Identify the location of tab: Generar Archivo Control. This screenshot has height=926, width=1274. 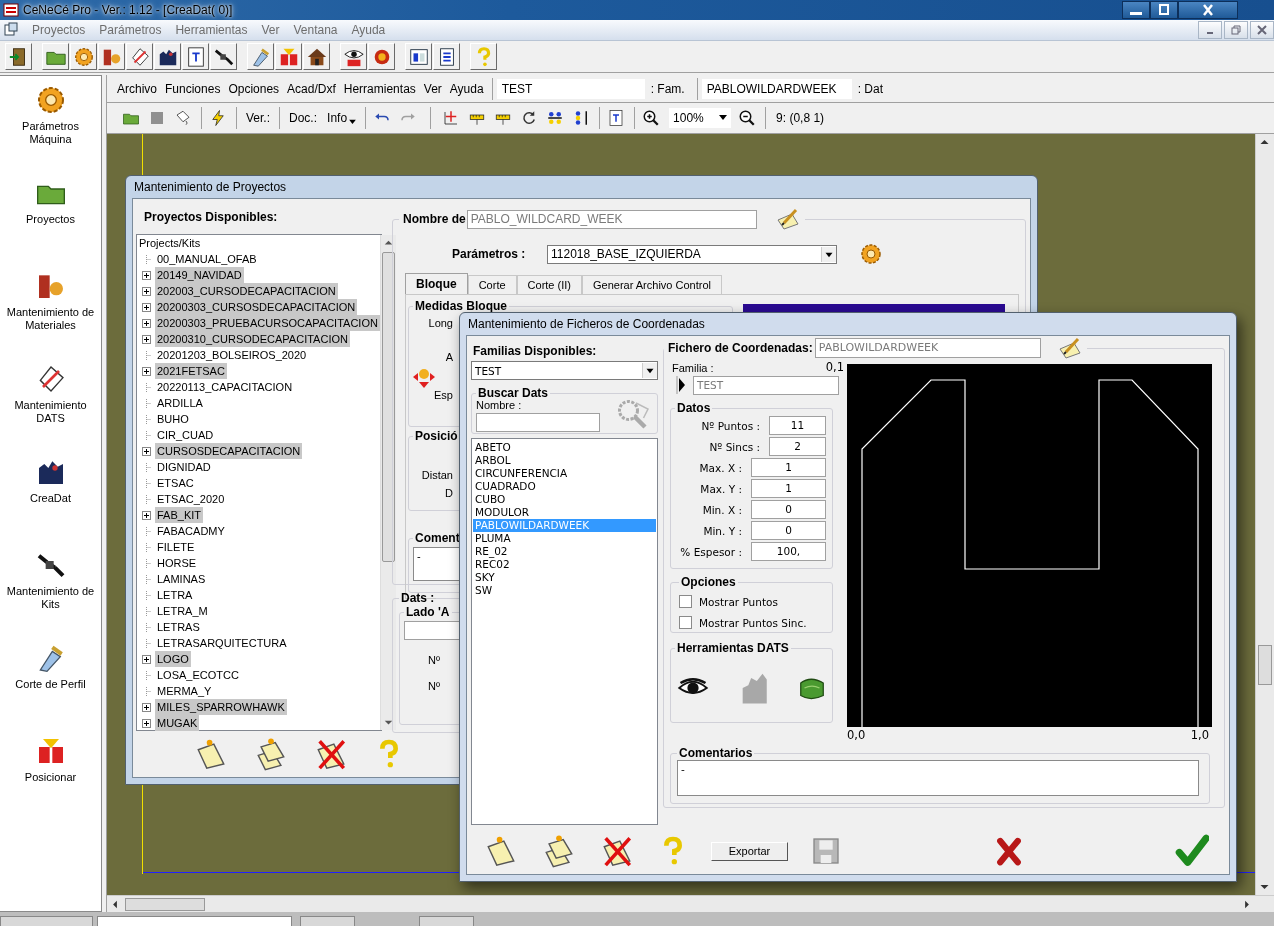
(652, 284).